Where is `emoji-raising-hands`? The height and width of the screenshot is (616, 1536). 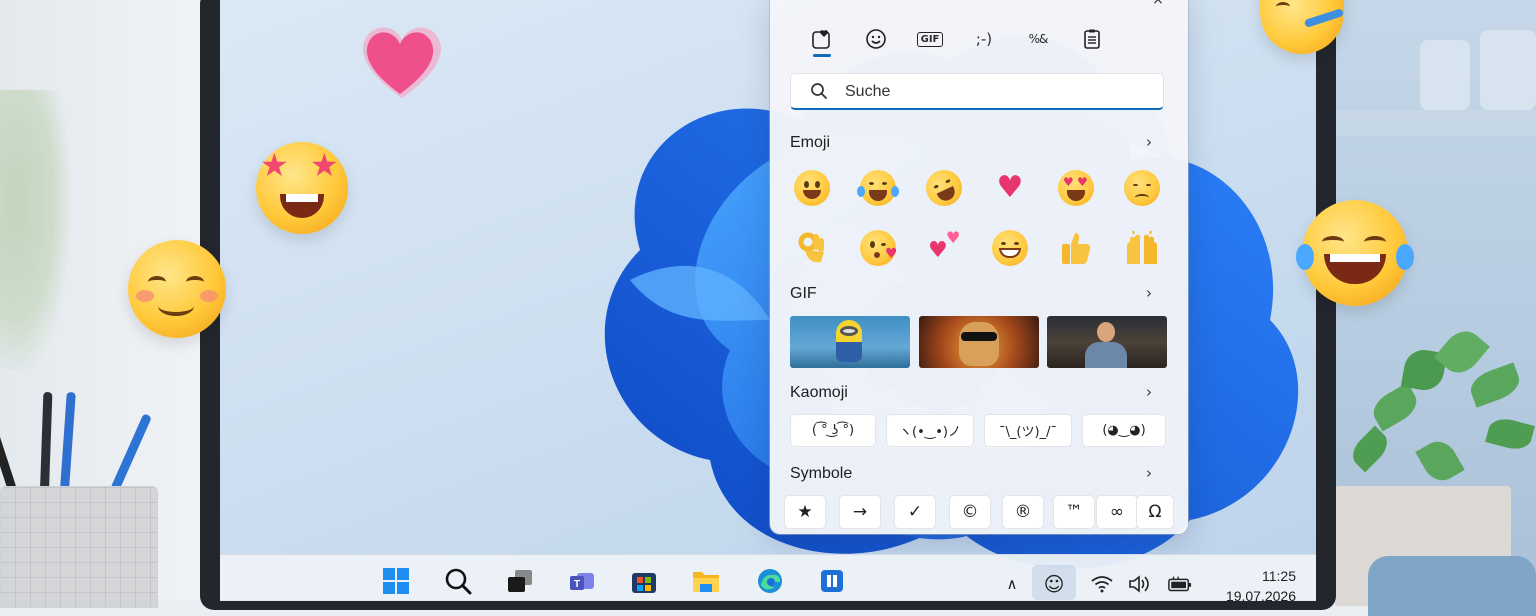
emoji-raising-hands is located at coordinates (1142, 248).